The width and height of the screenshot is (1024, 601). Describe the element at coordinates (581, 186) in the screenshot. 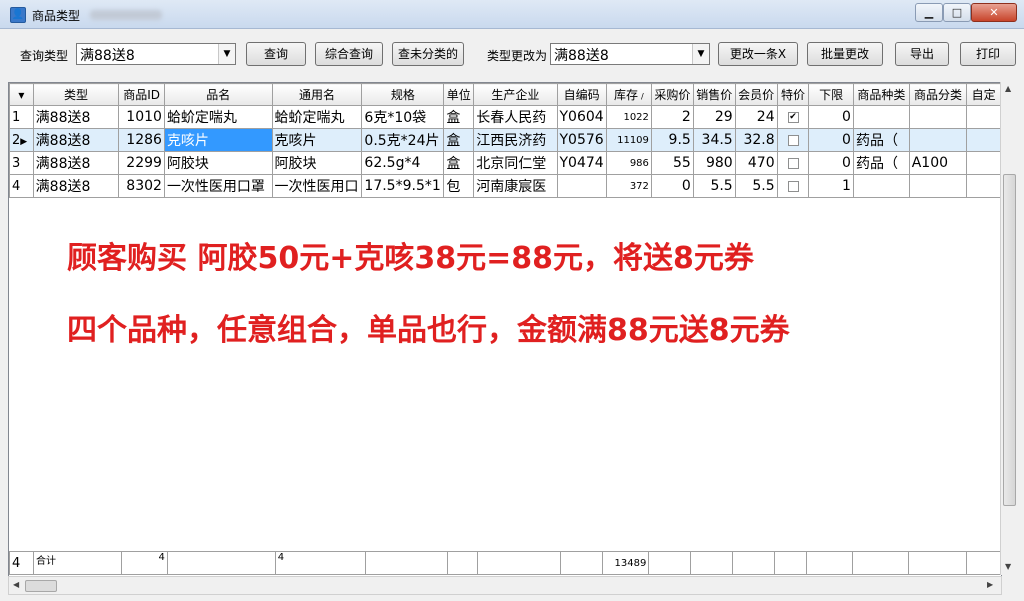

I see `cell-code` at that location.